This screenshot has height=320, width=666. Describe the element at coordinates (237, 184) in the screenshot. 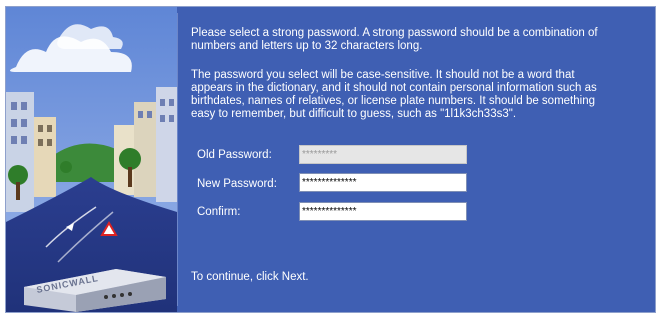

I see `new-password-label: New Password:` at that location.